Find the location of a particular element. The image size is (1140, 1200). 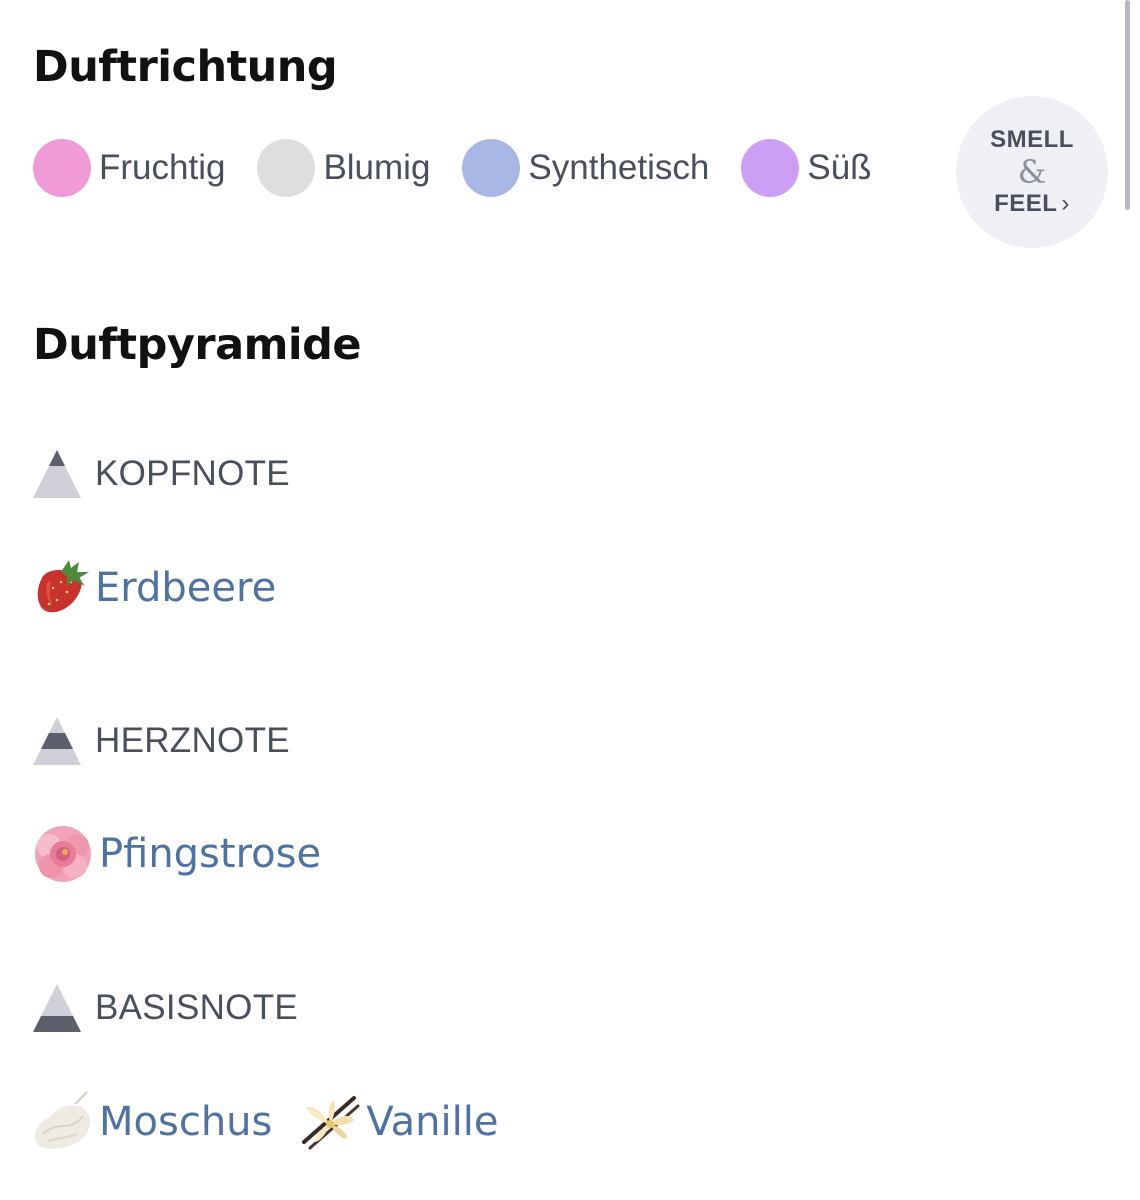

scent-tag-label: Synthetisch is located at coordinates (619, 167).